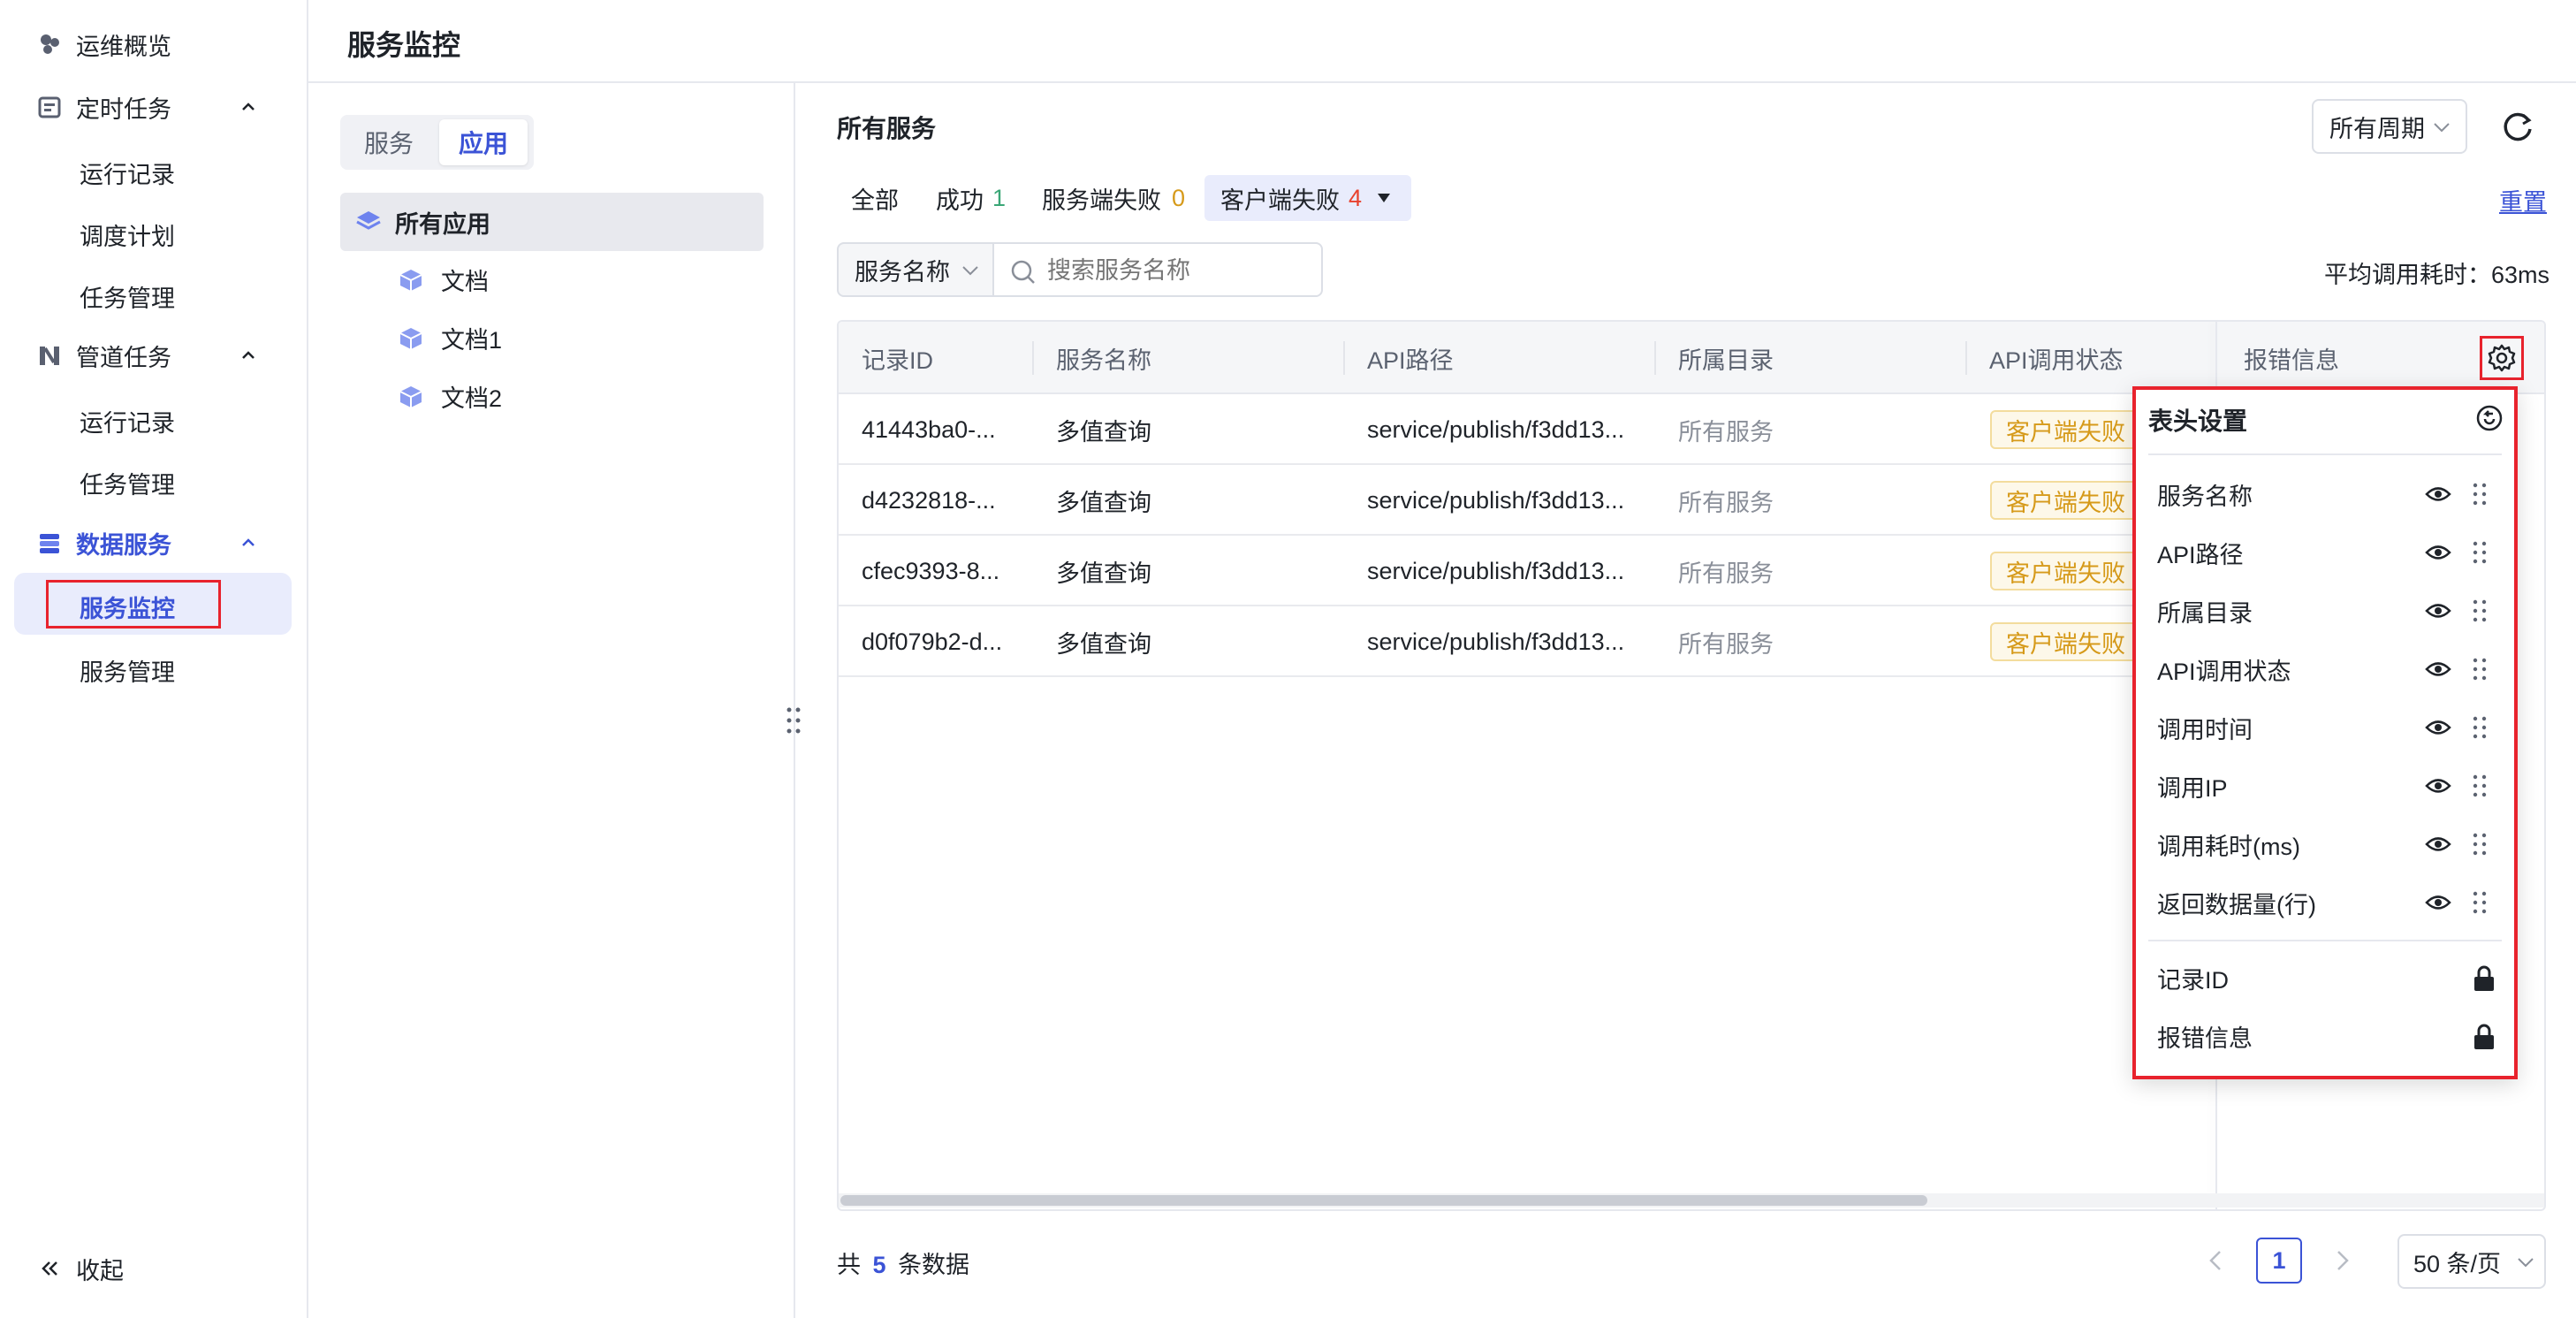 The height and width of the screenshot is (1318, 2576). I want to click on next-page-icon, so click(2341, 1260).